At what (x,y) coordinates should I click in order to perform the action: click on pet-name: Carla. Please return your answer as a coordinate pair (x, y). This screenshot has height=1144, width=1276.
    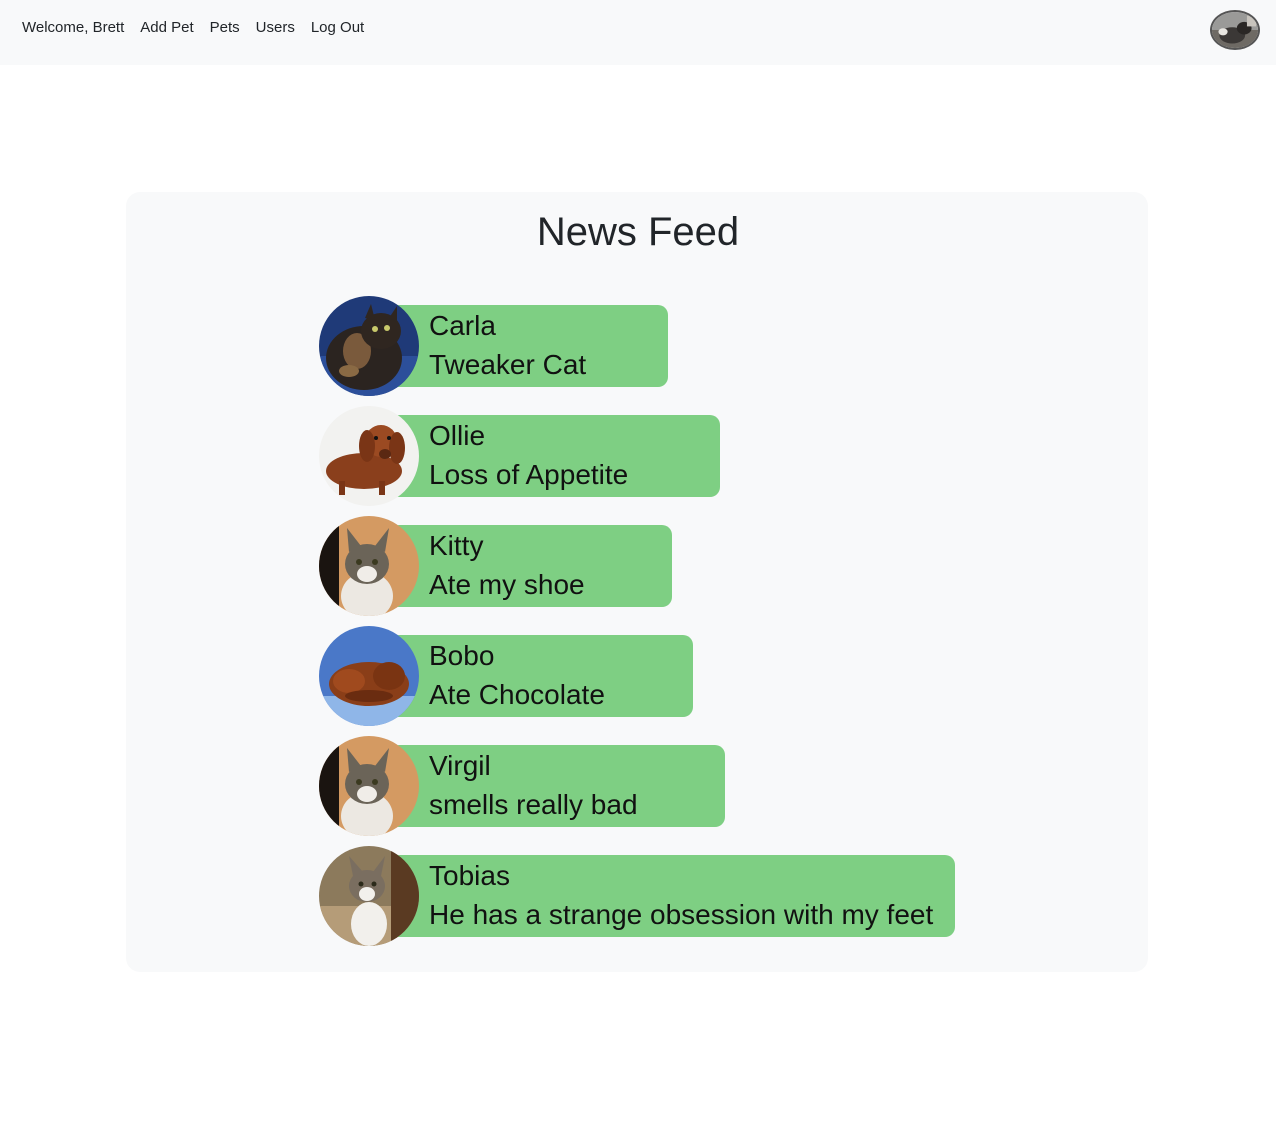
    Looking at the image, I should click on (462, 325).